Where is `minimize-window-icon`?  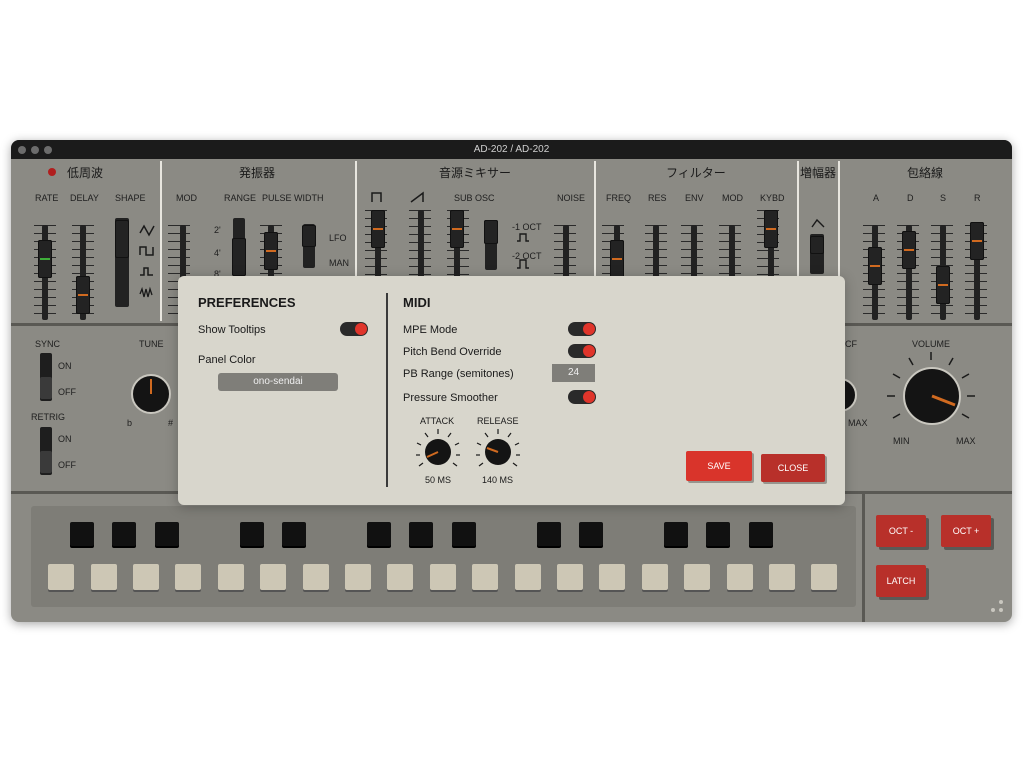
minimize-window-icon is located at coordinates (35, 150).